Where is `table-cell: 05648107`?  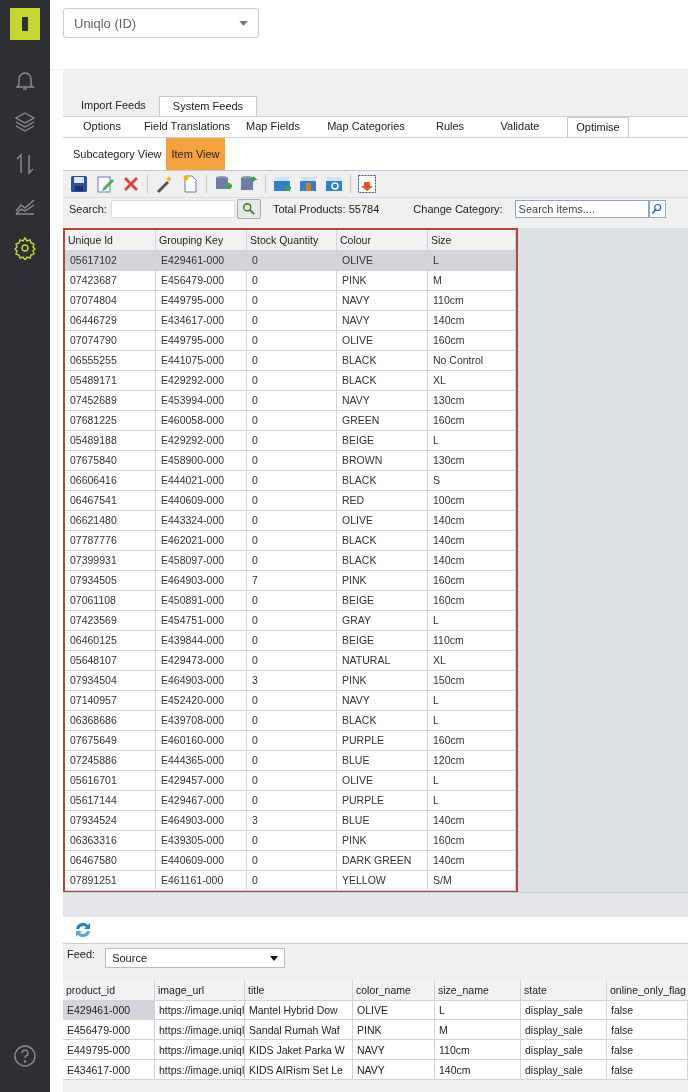 table-cell: 05648107 is located at coordinates (110, 660).